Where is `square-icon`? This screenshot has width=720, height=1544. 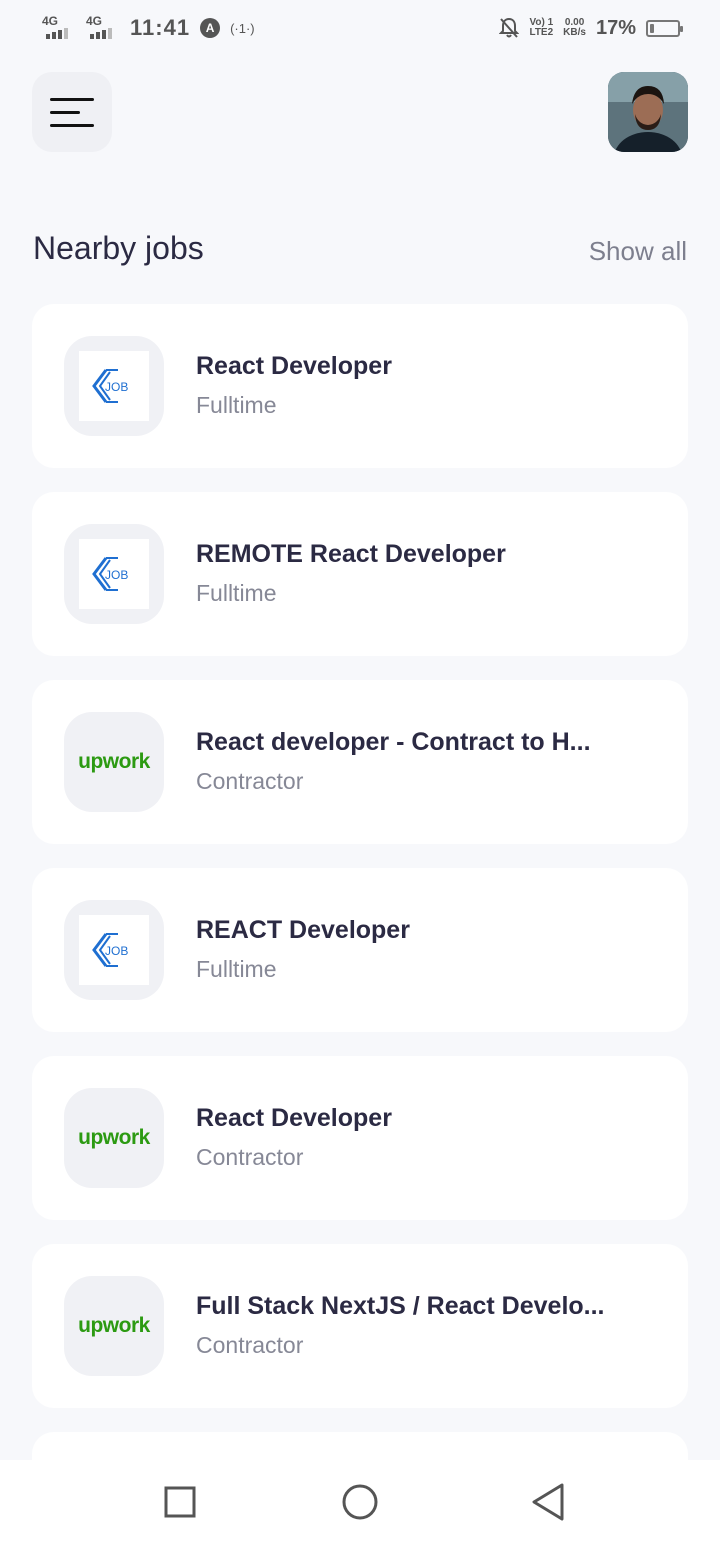
square-icon is located at coordinates (180, 1502).